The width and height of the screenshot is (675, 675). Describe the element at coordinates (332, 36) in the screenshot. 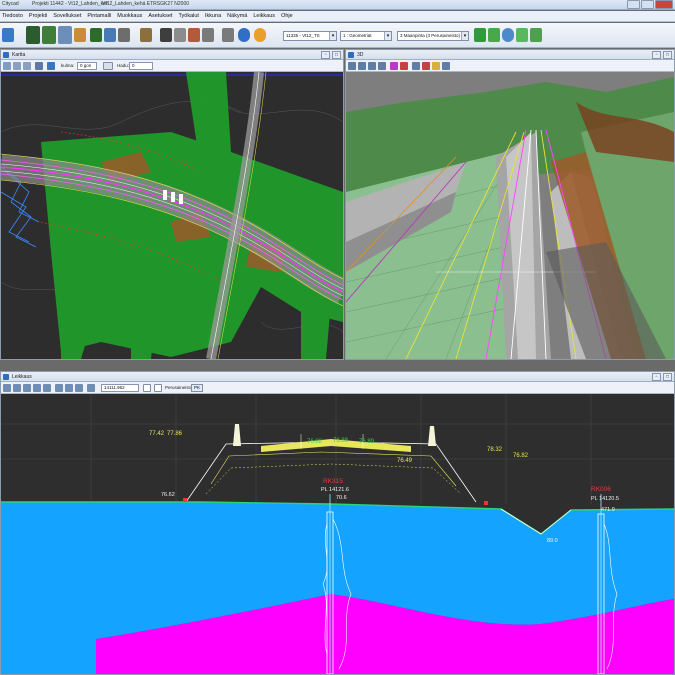

I see `chevron-down-icon: ▾` at that location.